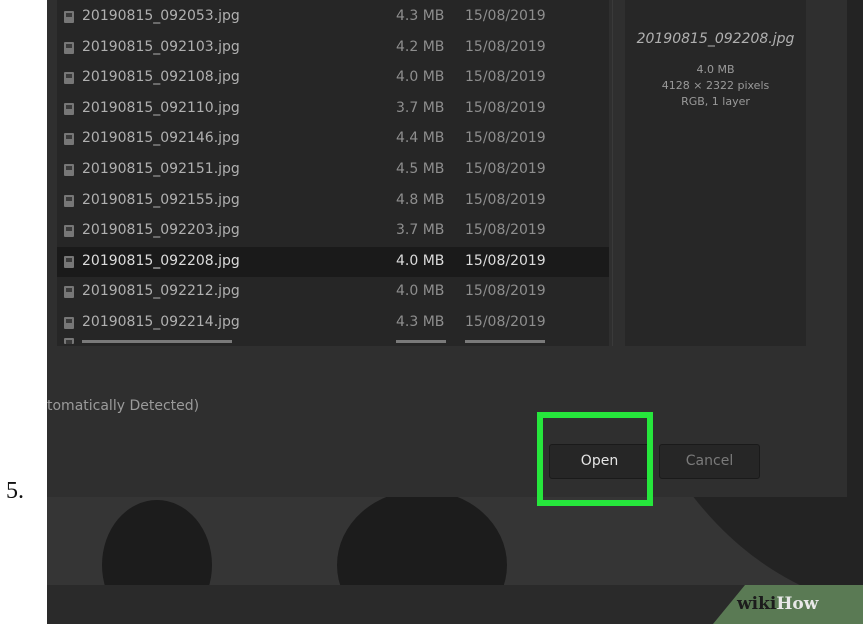 This screenshot has height=624, width=863. I want to click on file-name: 20190815_092203.jpg, so click(161, 230).